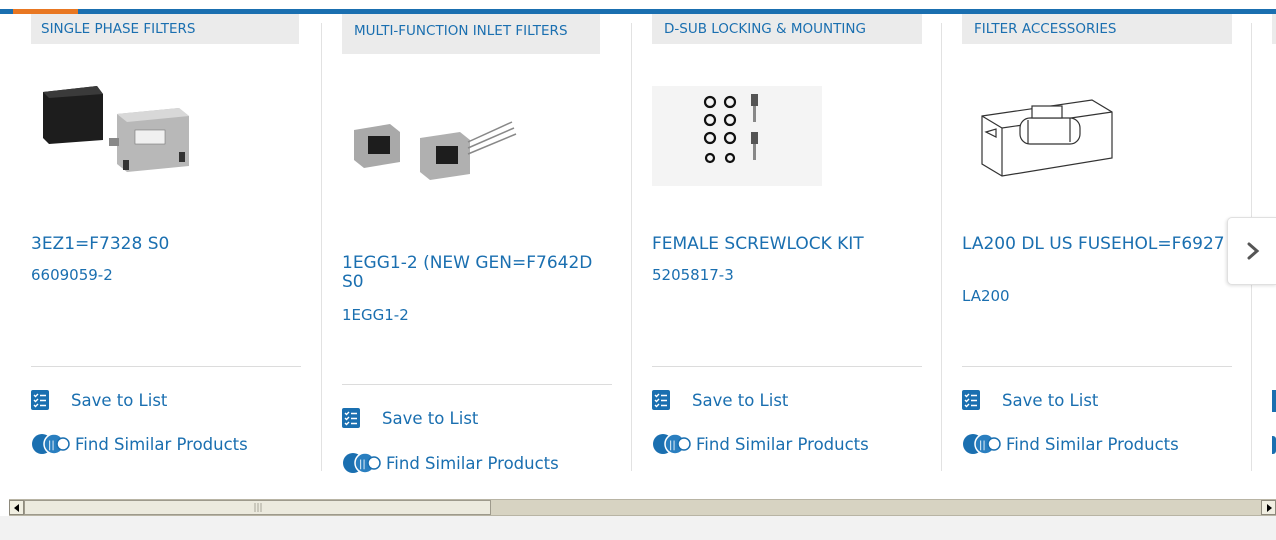 This screenshot has height=540, width=1276. What do you see at coordinates (638, 528) in the screenshot?
I see `page-footer-area` at bounding box center [638, 528].